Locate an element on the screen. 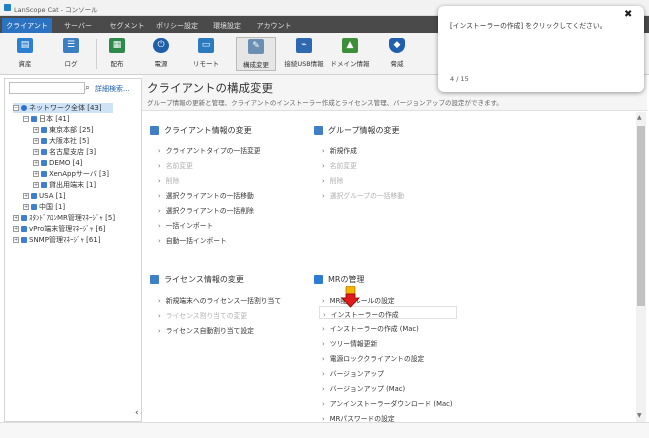  scroll-down-icon: ▼ is located at coordinates (639, 415).